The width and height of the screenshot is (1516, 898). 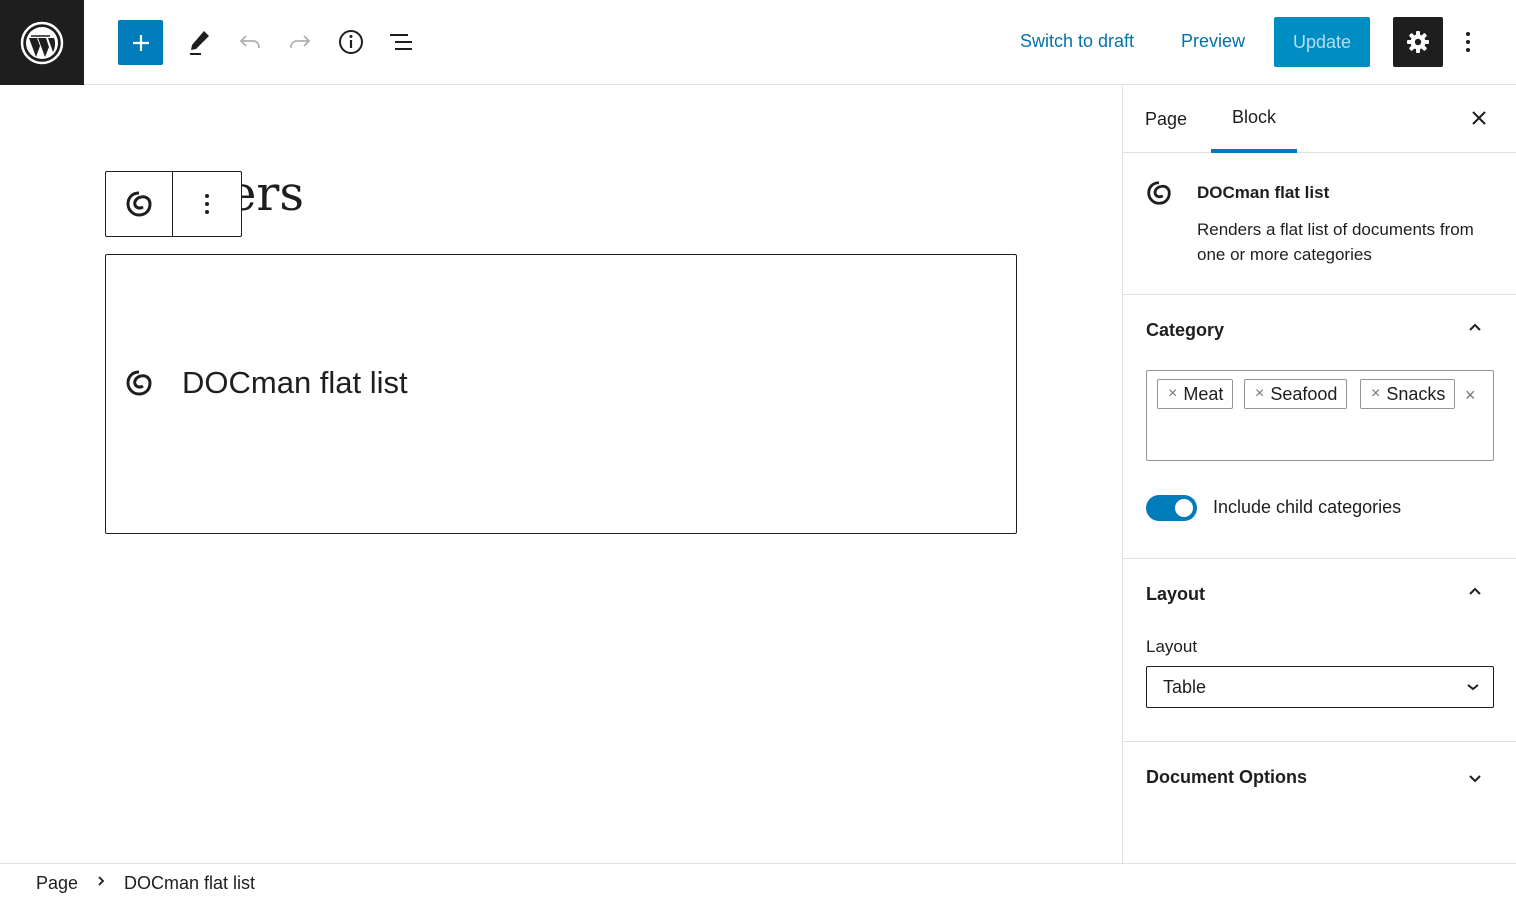 I want to click on plus-icon, so click(x=140, y=42).